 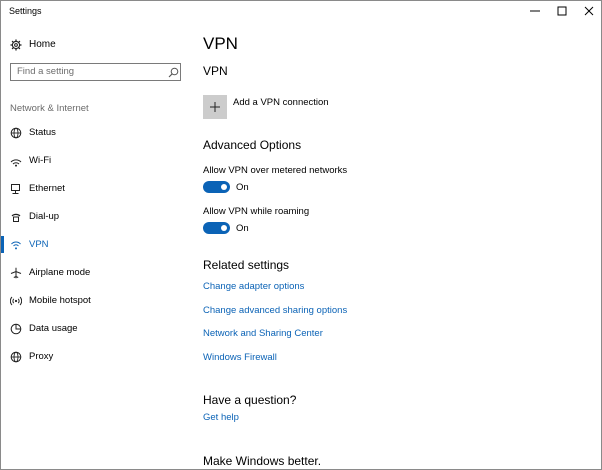 What do you see at coordinates (262, 461) in the screenshot?
I see `feedback-heading: Make Windows better.` at bounding box center [262, 461].